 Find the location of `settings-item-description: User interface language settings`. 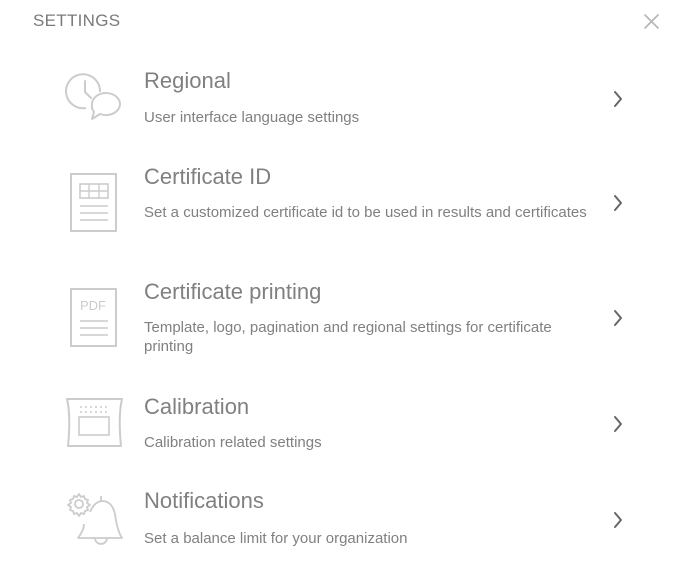

settings-item-description: User interface language settings is located at coordinates (252, 117).